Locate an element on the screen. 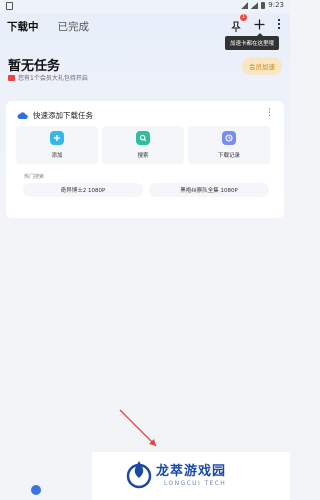  battery-icon is located at coordinates (263, 5).